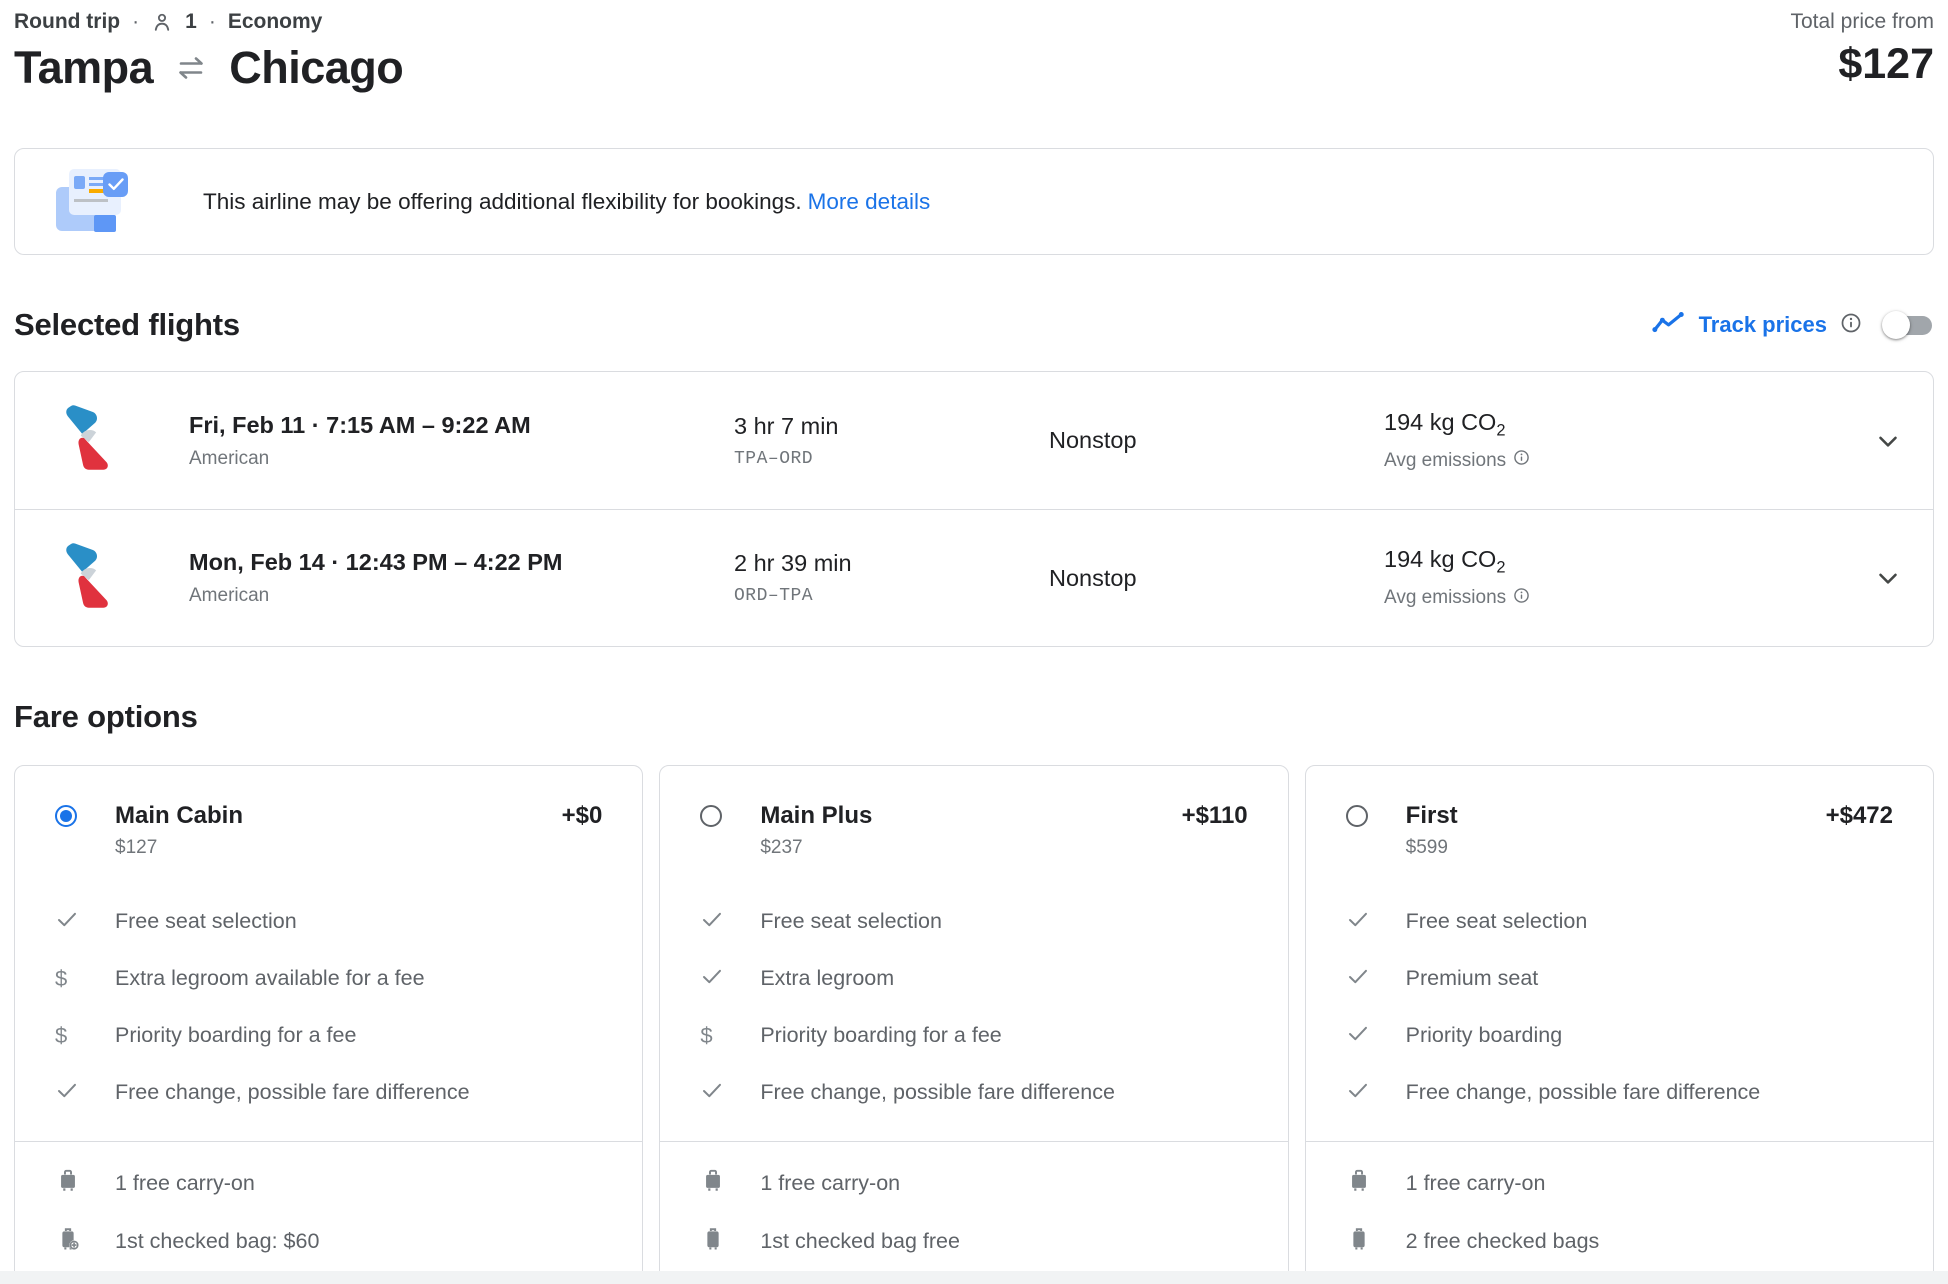 The width and height of the screenshot is (1948, 1284). What do you see at coordinates (85, 1241) in the screenshot?
I see `checked-bag-fee-icon` at bounding box center [85, 1241].